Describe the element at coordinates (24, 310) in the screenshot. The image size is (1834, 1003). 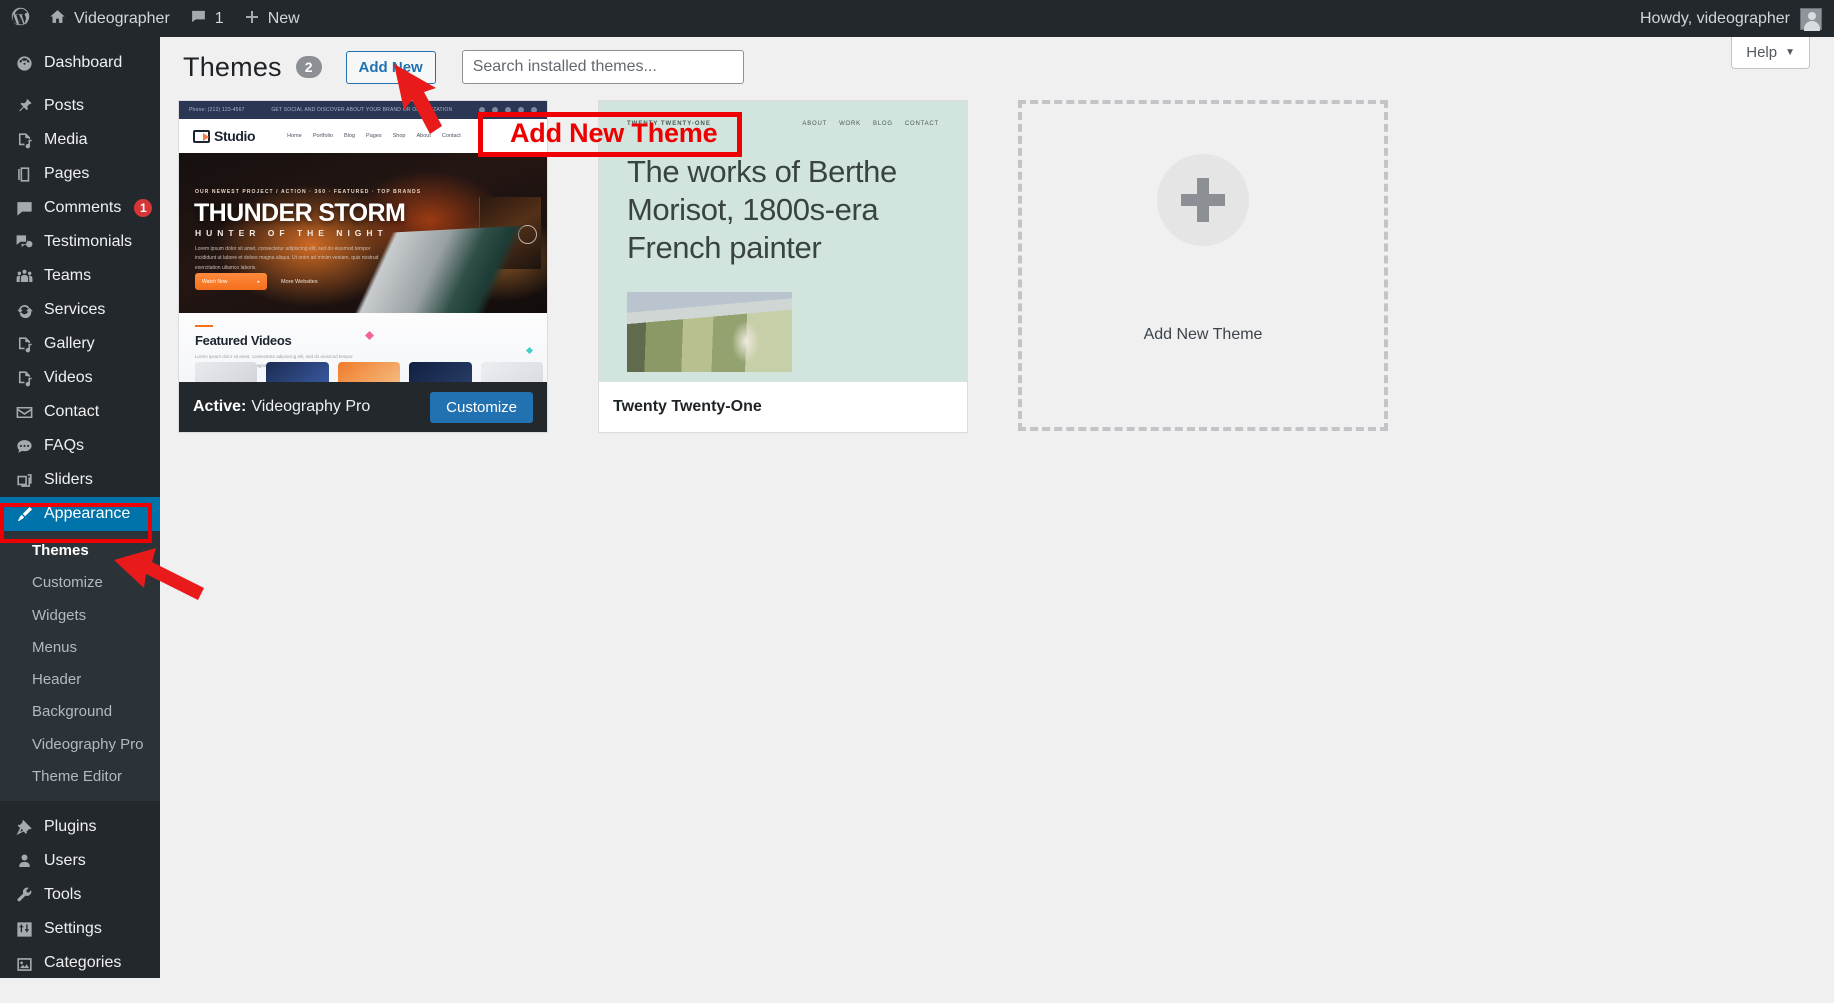
I see `services-icon` at that location.